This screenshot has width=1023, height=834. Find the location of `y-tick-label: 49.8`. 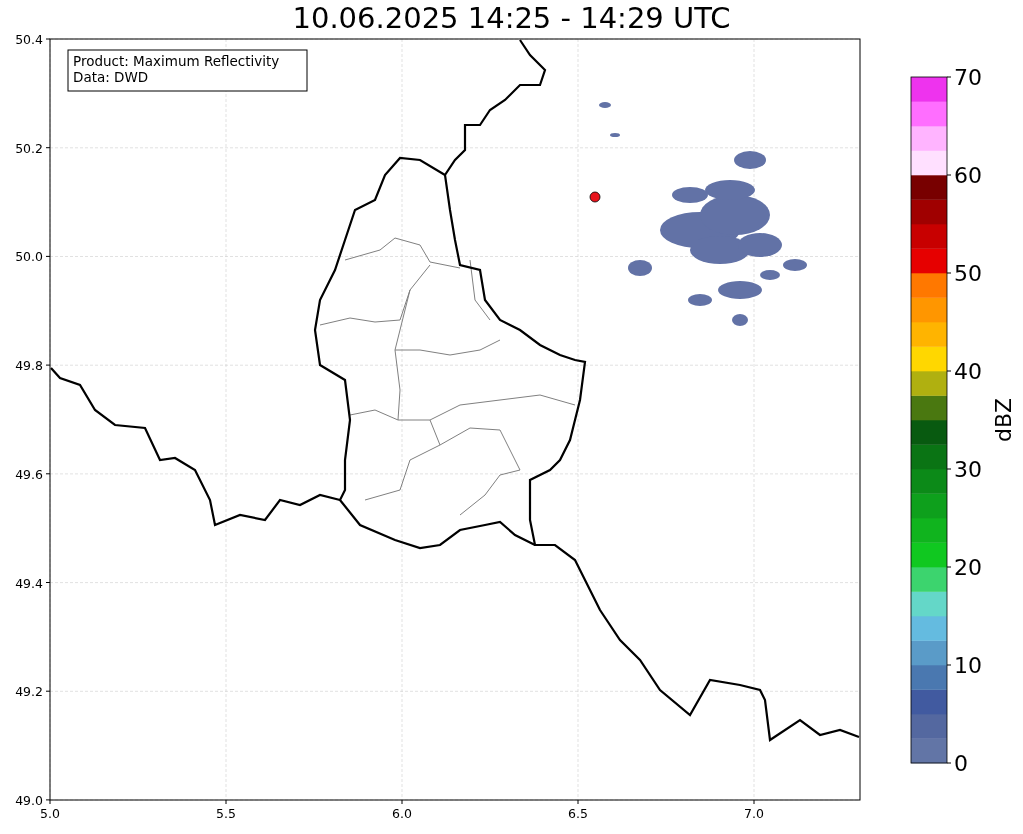

y-tick-label: 49.8 is located at coordinates (29, 366).